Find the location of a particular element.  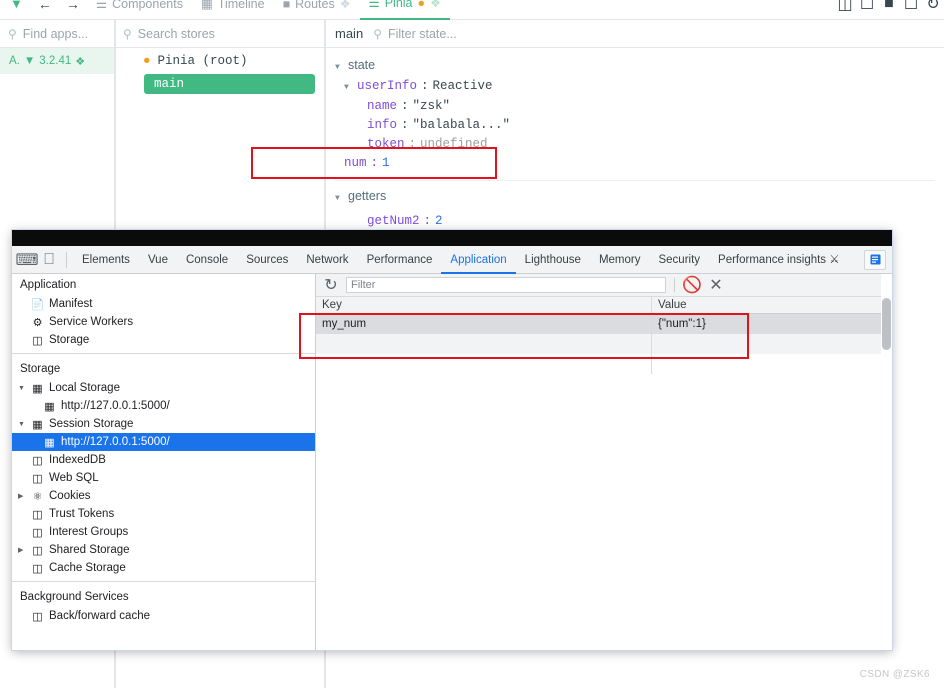

vertical-scrollbar is located at coordinates (886, 462).